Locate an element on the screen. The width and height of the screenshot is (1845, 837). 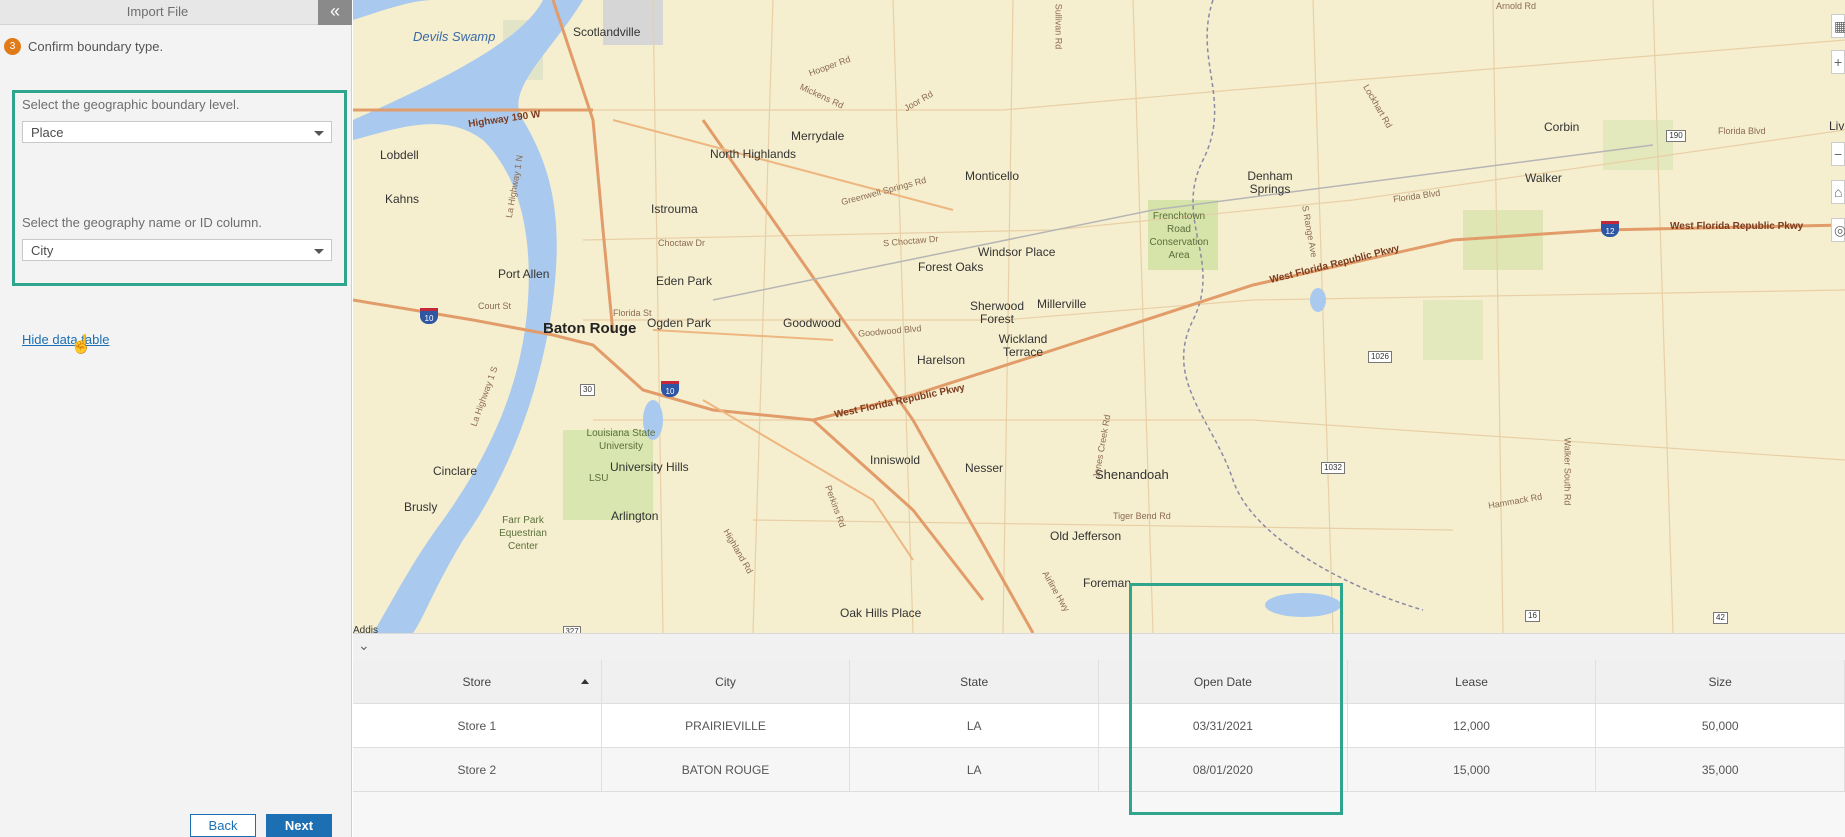
column-header-label: Open Date is located at coordinates (1222, 681).